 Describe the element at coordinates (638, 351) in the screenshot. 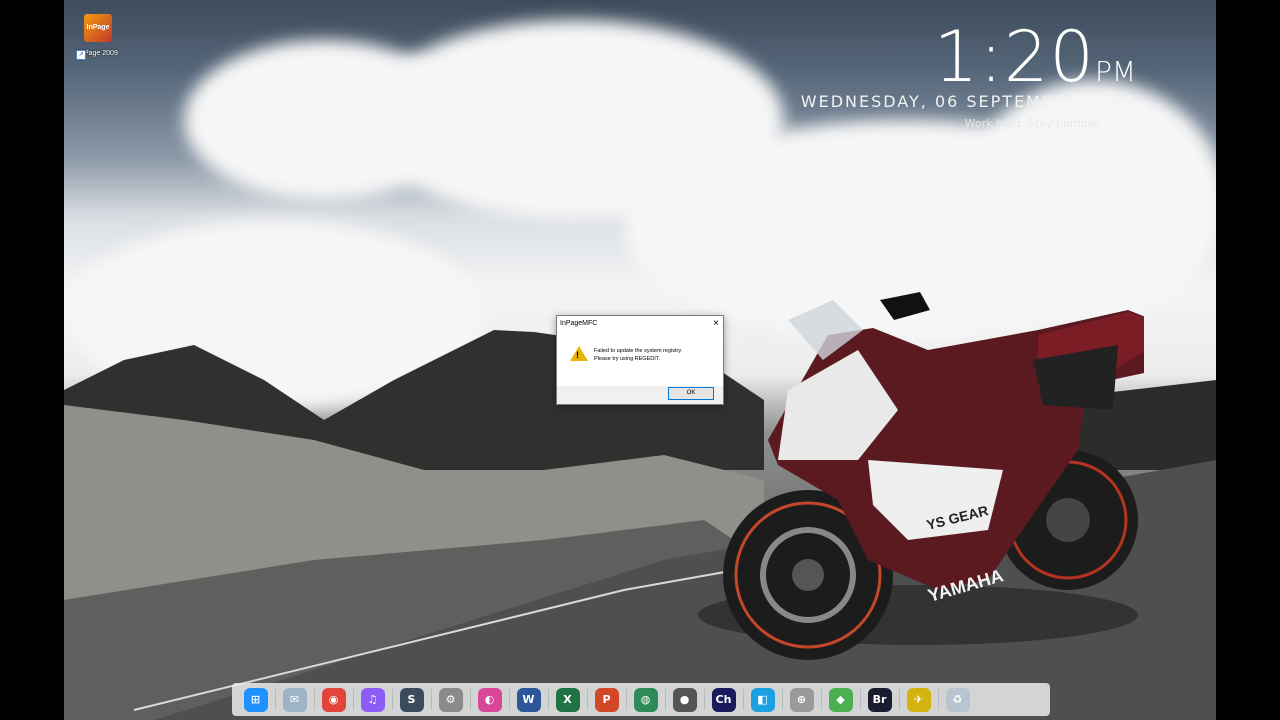

I see `dialog-message-line: Failed to update the system registry.` at that location.